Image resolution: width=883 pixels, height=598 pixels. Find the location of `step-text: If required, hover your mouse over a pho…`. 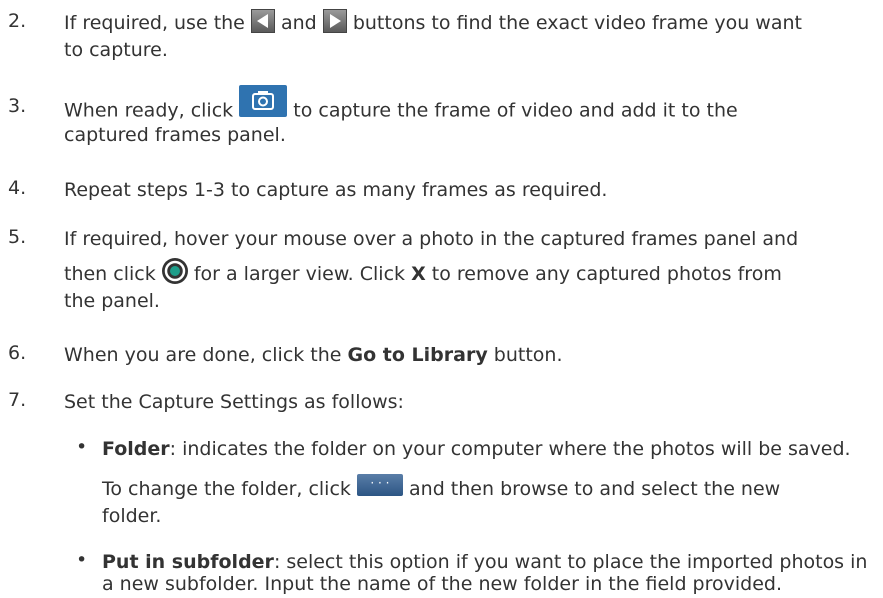

step-text: If required, hover your mouse over a pho… is located at coordinates (431, 239).